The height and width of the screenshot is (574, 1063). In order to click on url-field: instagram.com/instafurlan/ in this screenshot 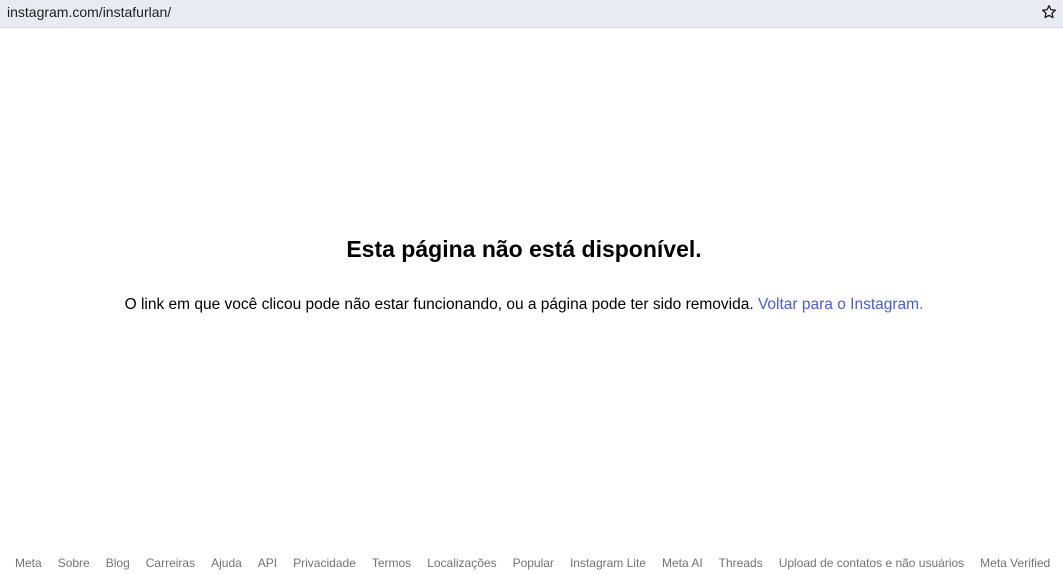, I will do `click(89, 12)`.